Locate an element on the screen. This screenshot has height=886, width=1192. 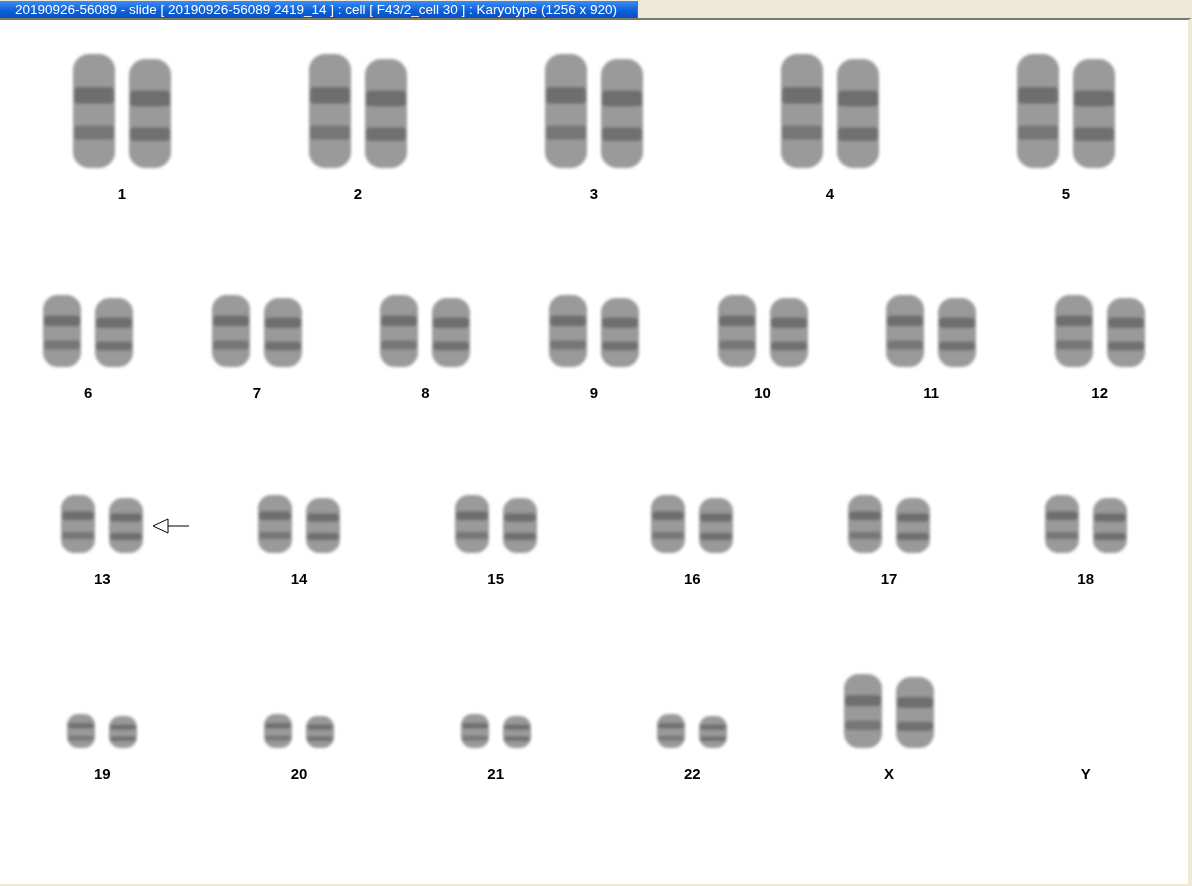
chromosome-label: 6 is located at coordinates (88, 392).